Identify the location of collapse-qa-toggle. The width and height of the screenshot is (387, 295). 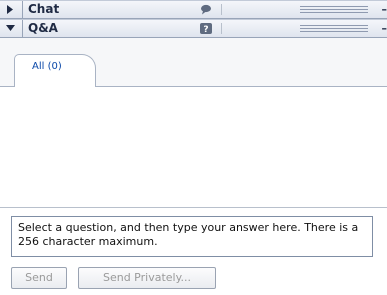
(11, 28).